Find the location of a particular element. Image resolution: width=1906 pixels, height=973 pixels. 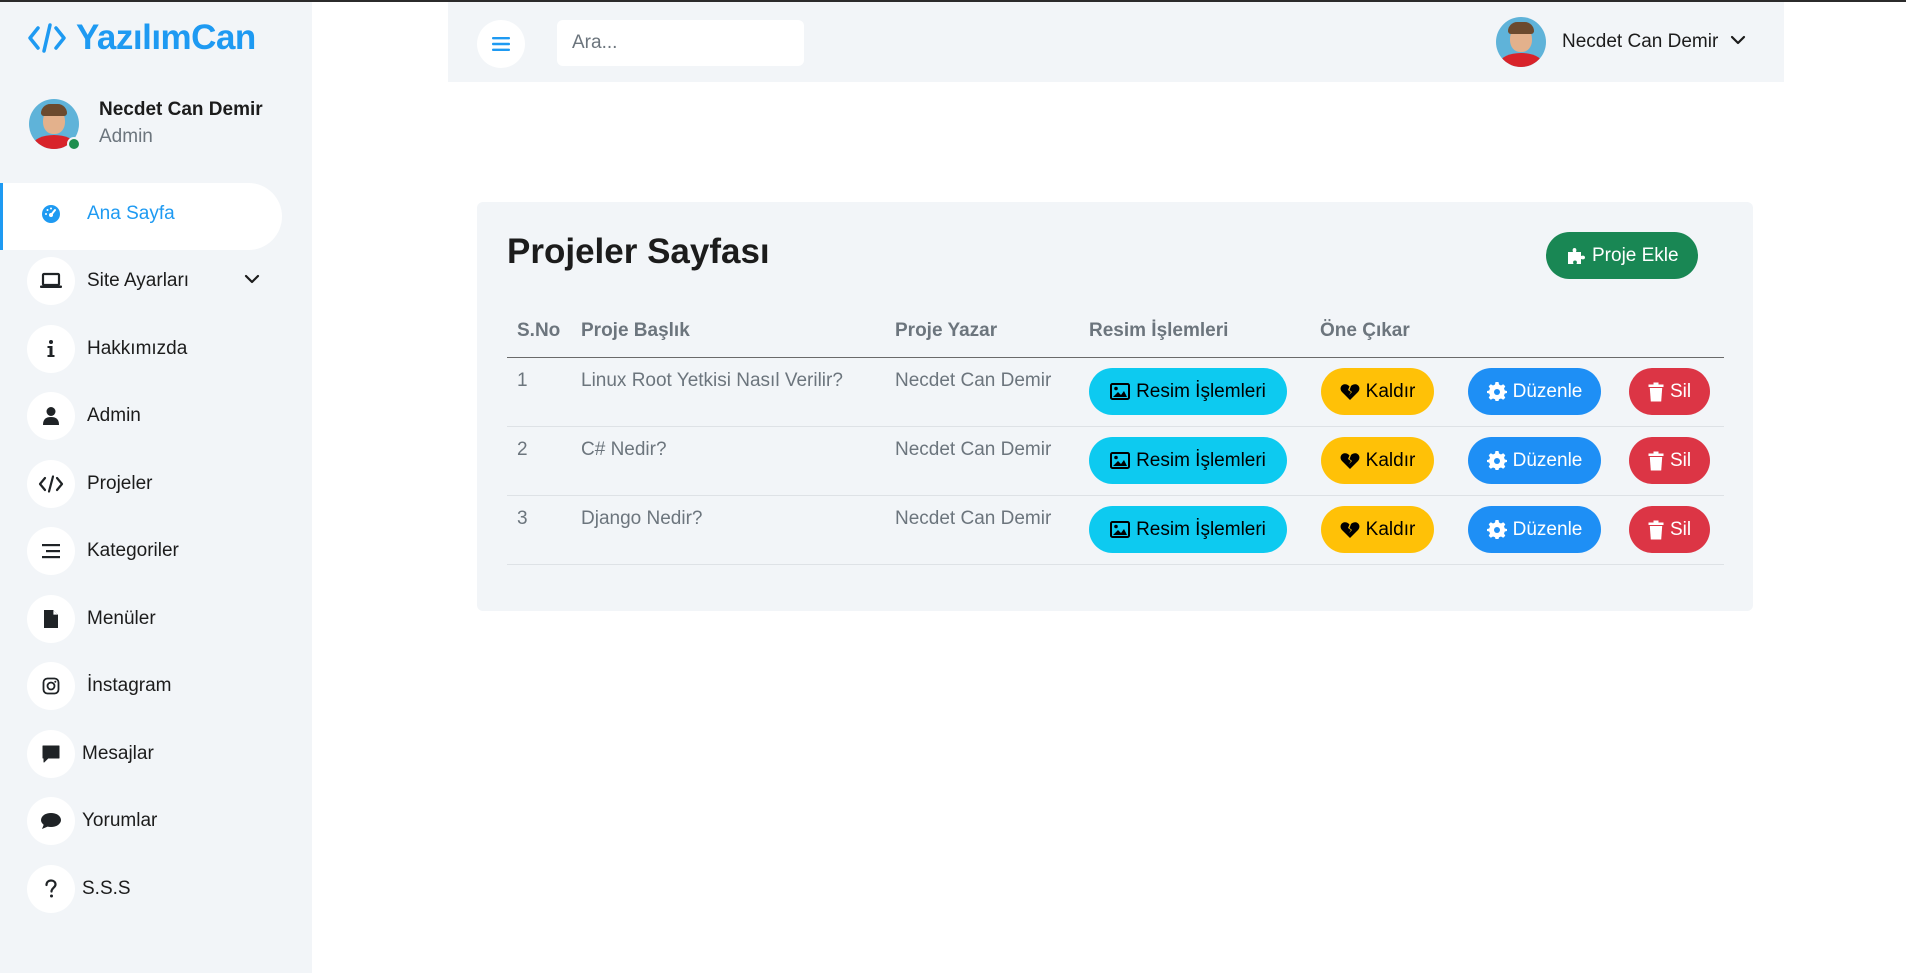

sidebar-item-kategoriler: Kategoriler is located at coordinates (156, 552).